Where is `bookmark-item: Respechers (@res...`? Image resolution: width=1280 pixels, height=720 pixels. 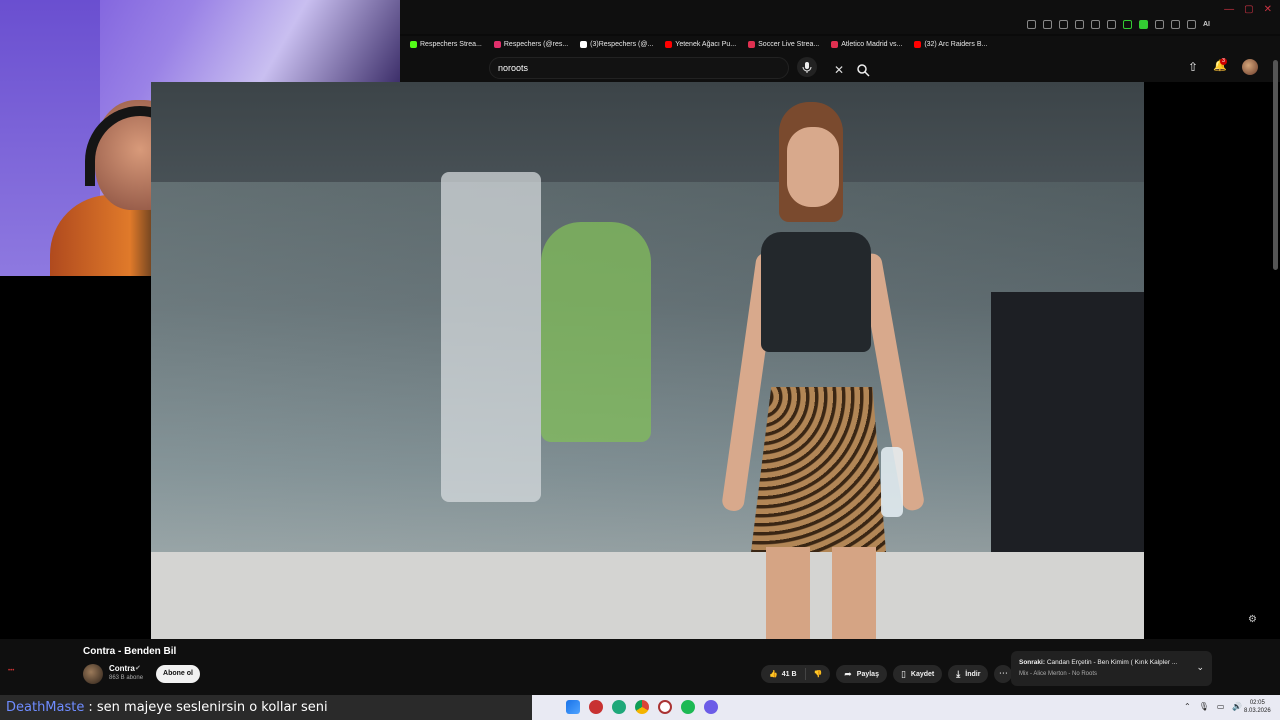 bookmark-item: Respechers (@res... is located at coordinates (530, 44).